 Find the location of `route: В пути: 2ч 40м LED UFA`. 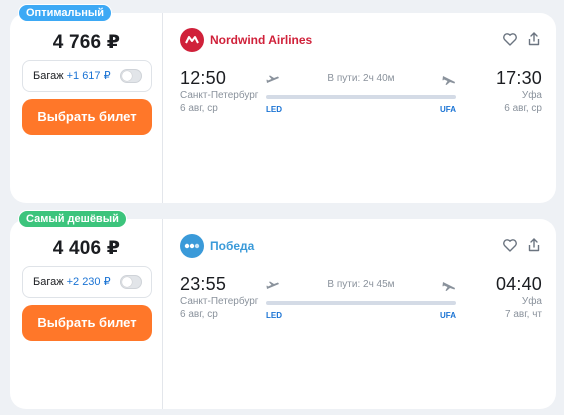

route: В пути: 2ч 40м LED UFA is located at coordinates (361, 93).